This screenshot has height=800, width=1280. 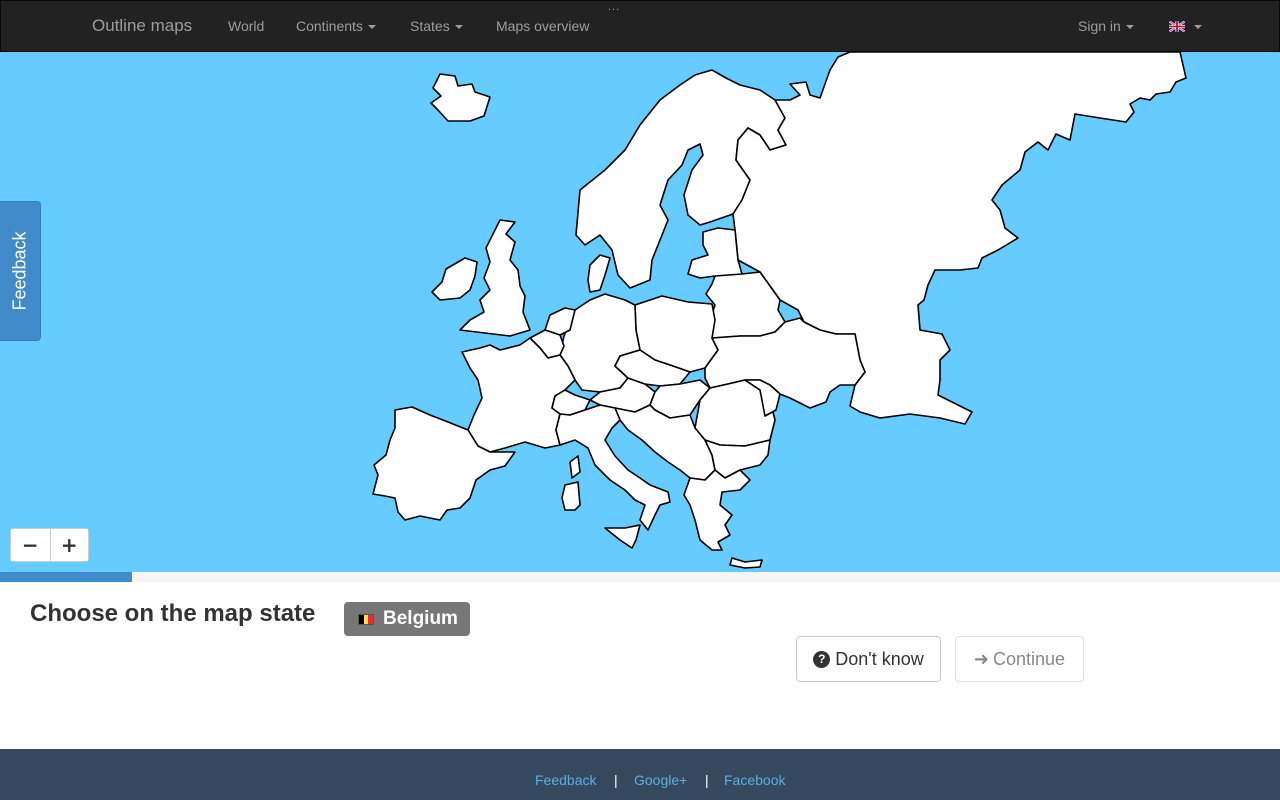 I want to click on country-sicily, so click(x=622, y=536).